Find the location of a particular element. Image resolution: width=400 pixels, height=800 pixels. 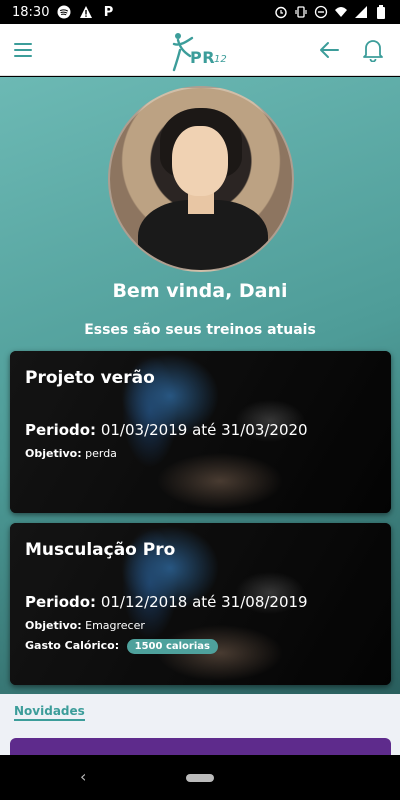

app-actions is located at coordinates (351, 50).